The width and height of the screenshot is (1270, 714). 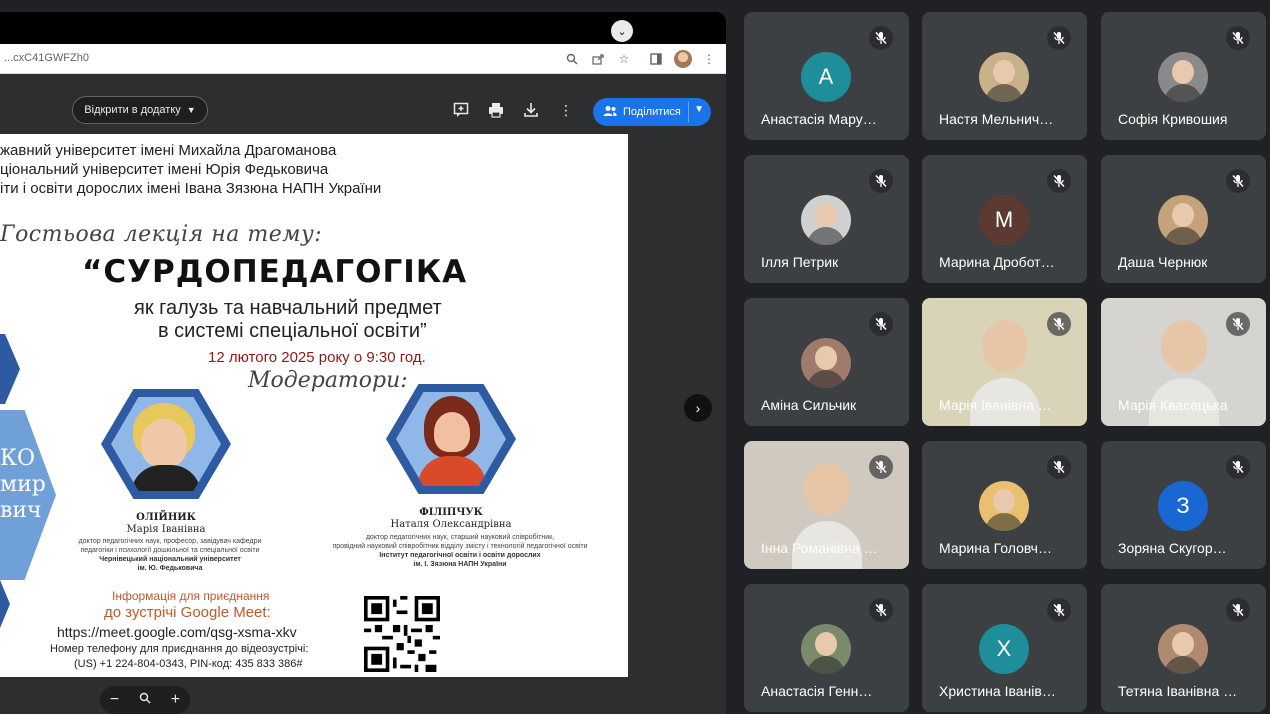 I want to click on share-button: Поділитися ▼, so click(x=652, y=112).